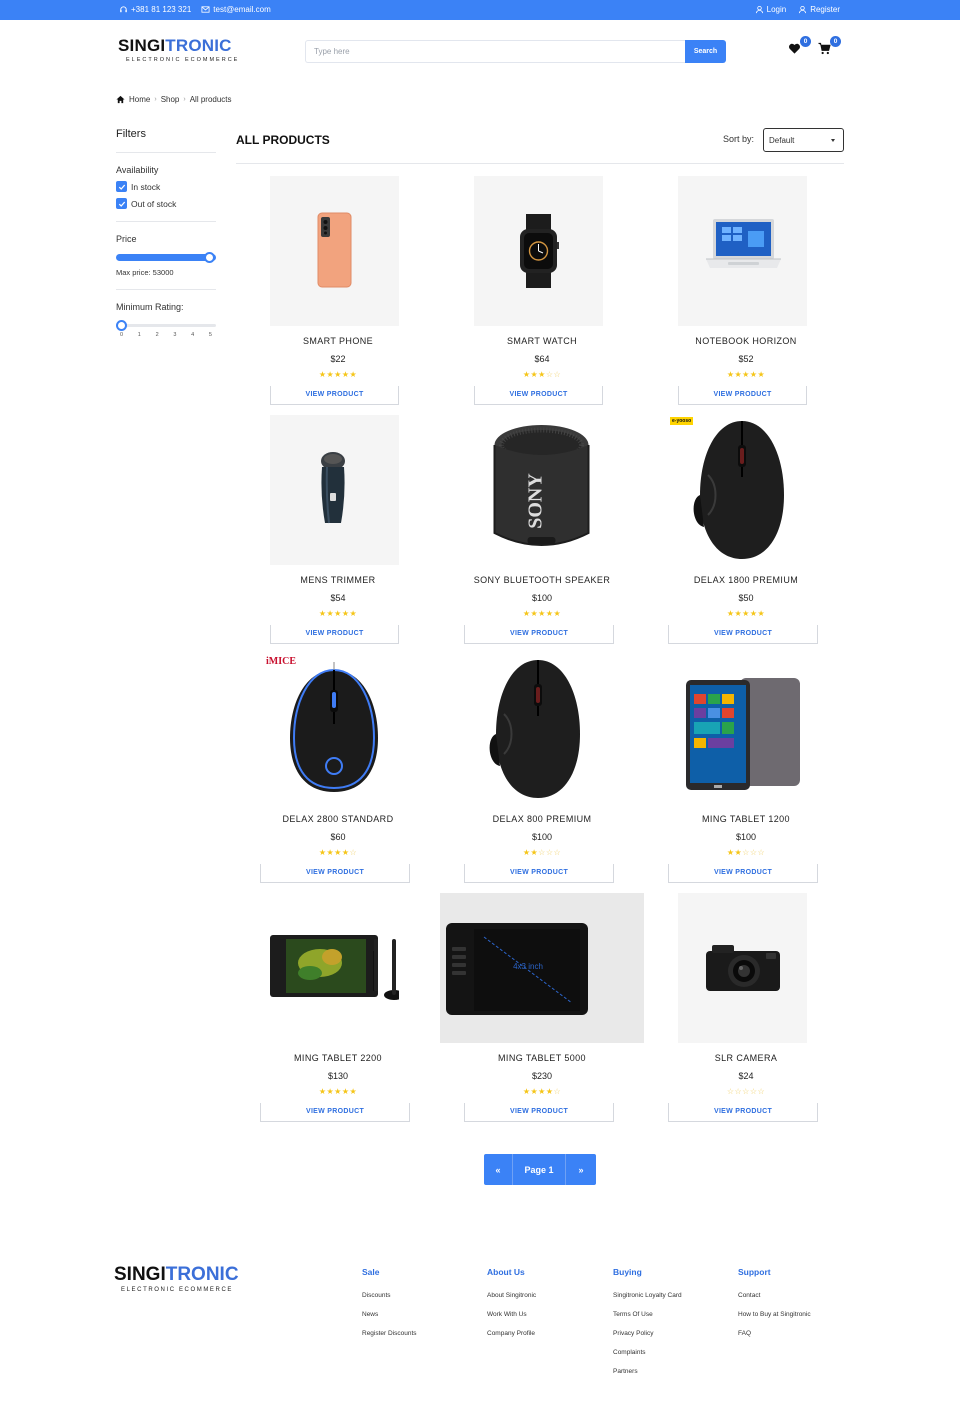 The height and width of the screenshot is (1412, 960). I want to click on drawing-tablet-image: 4x3 inch, so click(542, 968).